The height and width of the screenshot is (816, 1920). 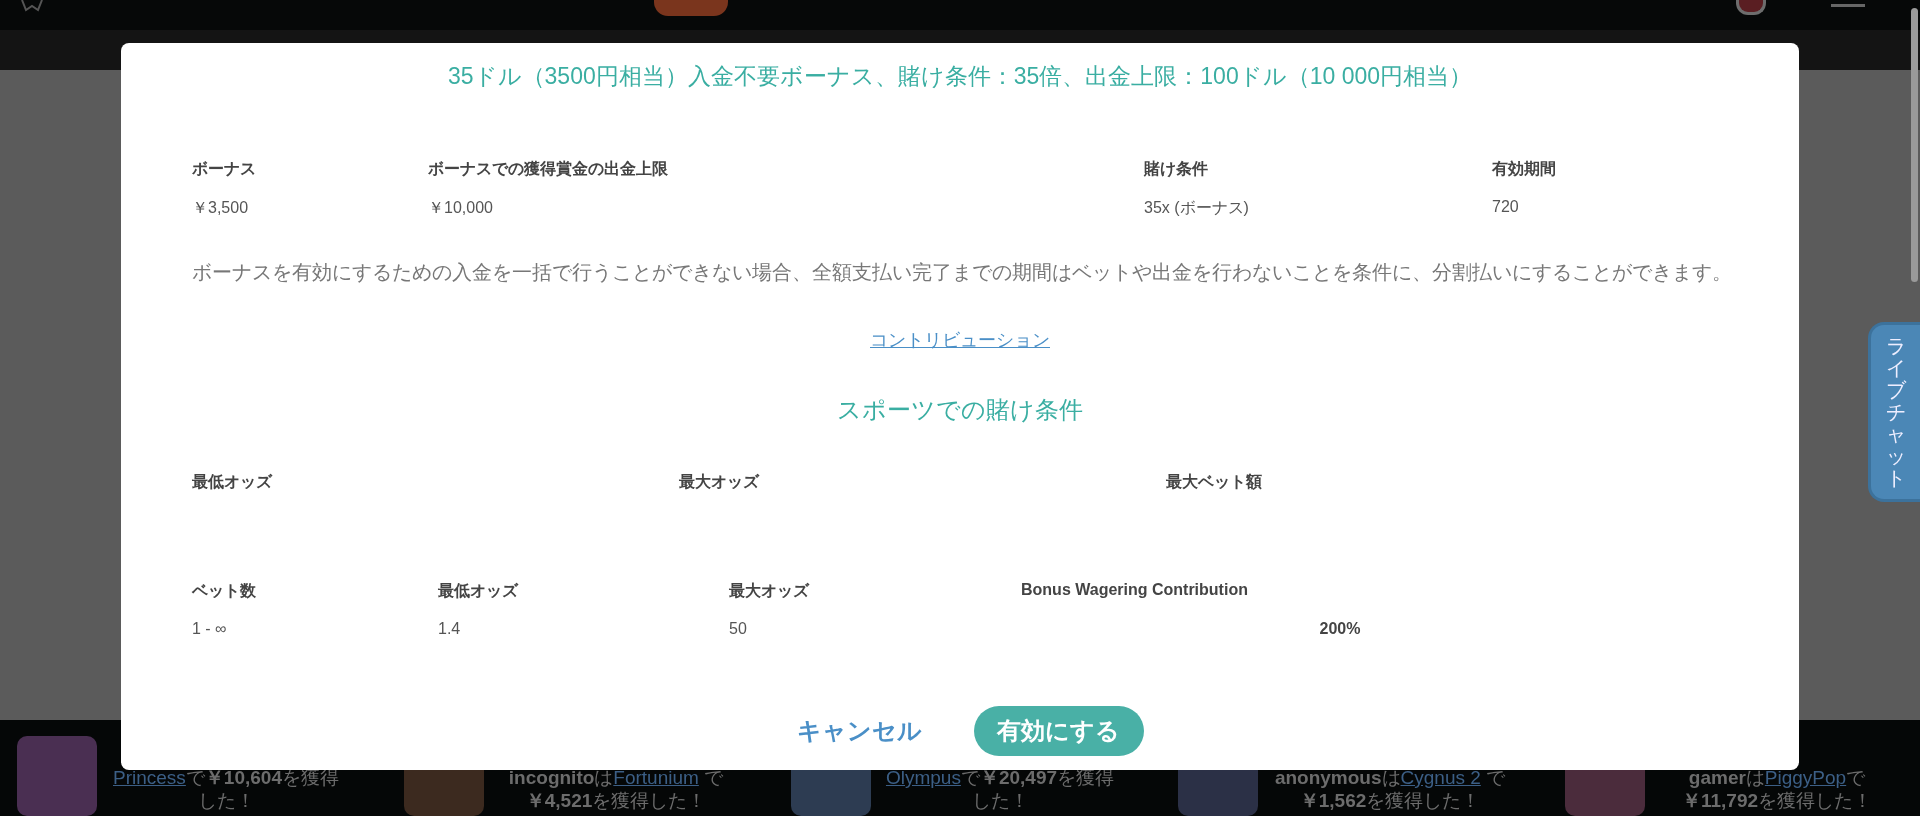 I want to click on table-cell-text: ￥3,500, so click(x=221, y=208).